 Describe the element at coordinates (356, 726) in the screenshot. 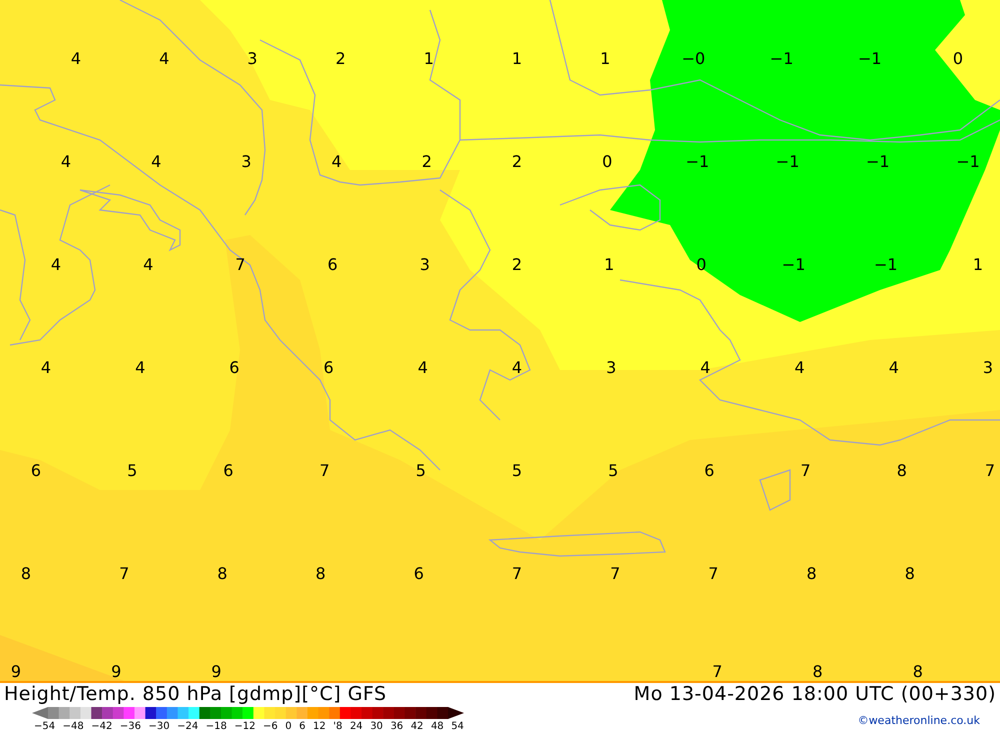

I see `legend-tick-label: 24` at that location.